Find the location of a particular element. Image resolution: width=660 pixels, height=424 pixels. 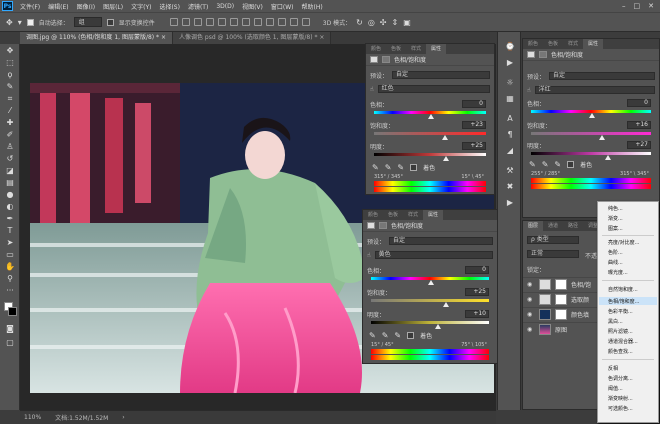

pen-tool-icon: ✒ is located at coordinates (10, 218).